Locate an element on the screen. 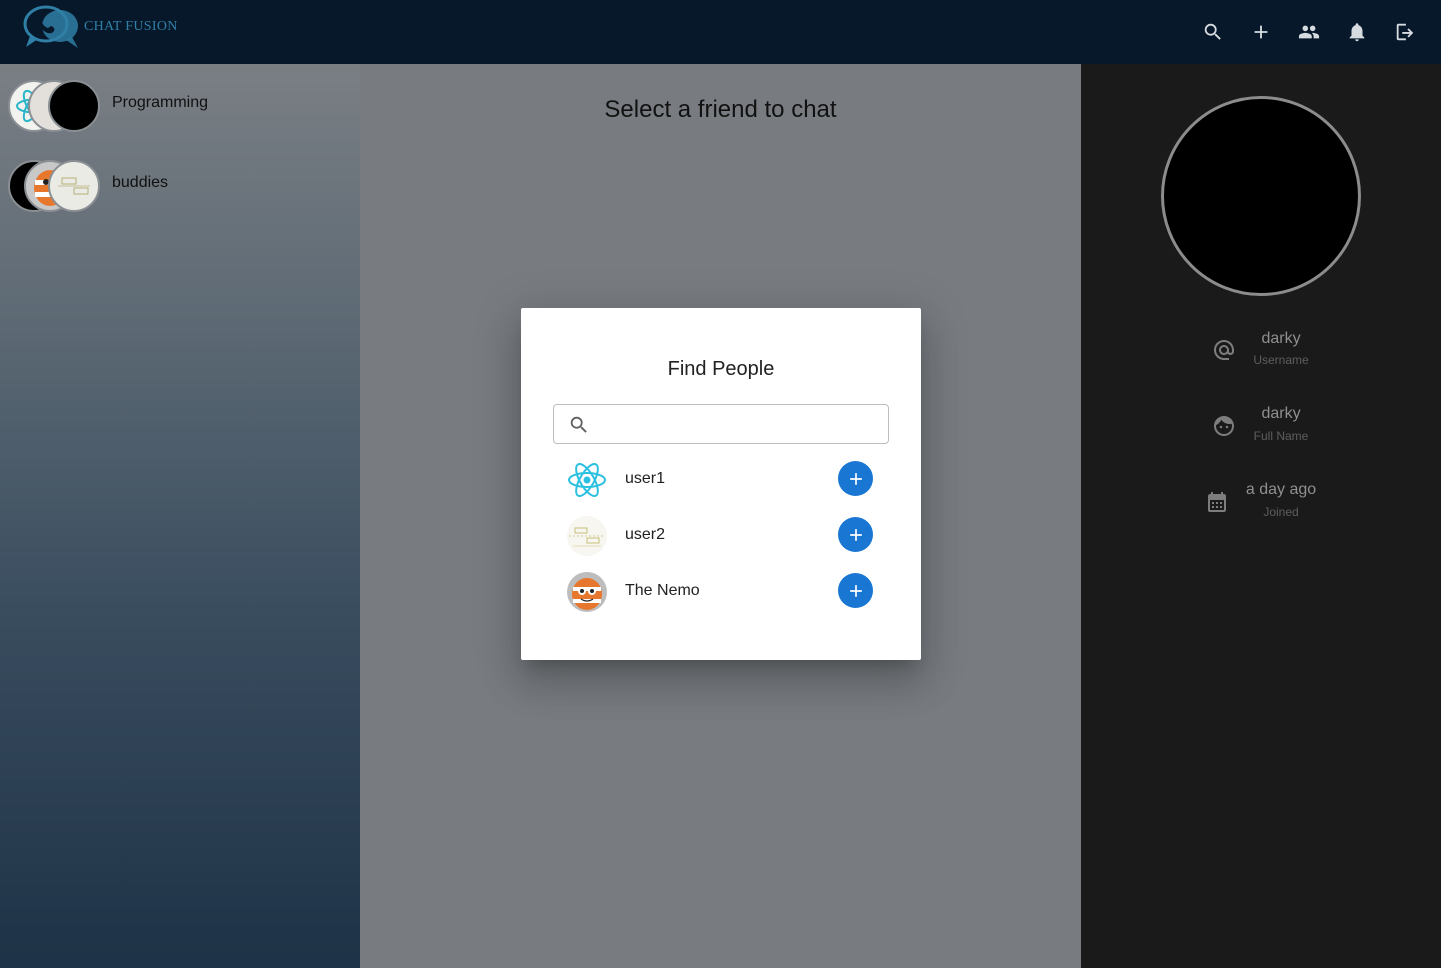 This screenshot has width=1441, height=968. profile-username: darky Username is located at coordinates (1261, 353).